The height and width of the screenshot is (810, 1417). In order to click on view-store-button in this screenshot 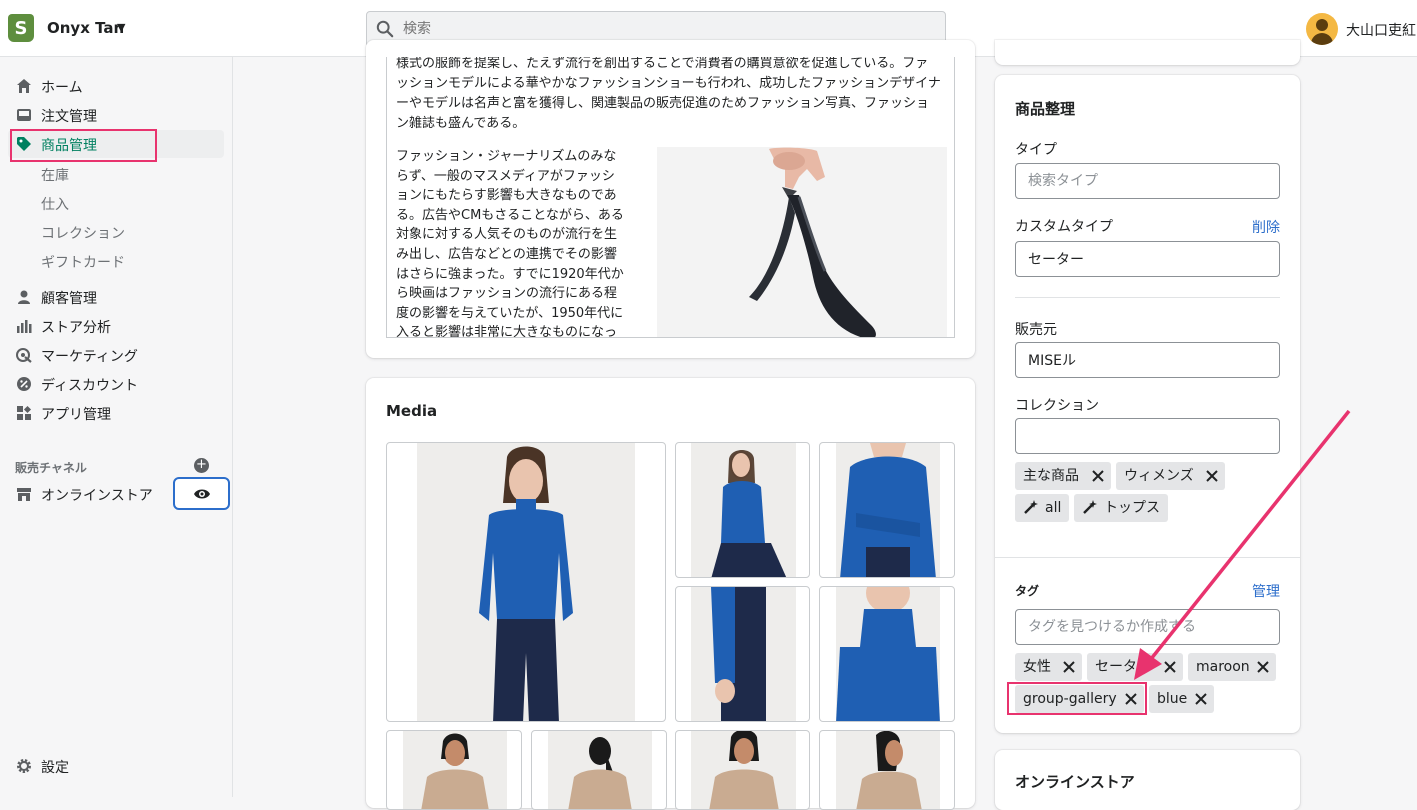, I will do `click(201, 493)`.